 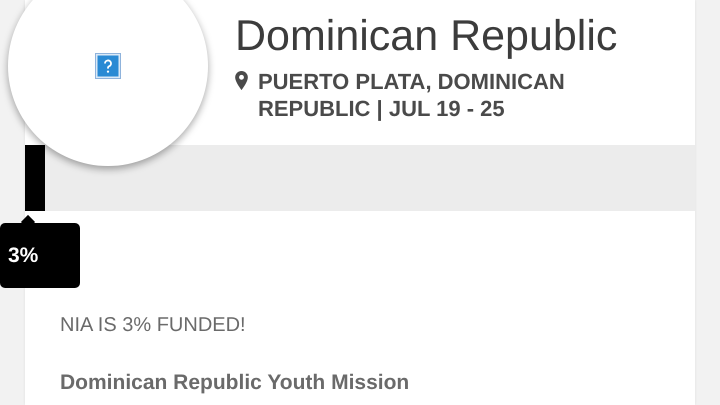 I want to click on funded-message: NIA IS 3% FUNDED!, so click(x=153, y=325).